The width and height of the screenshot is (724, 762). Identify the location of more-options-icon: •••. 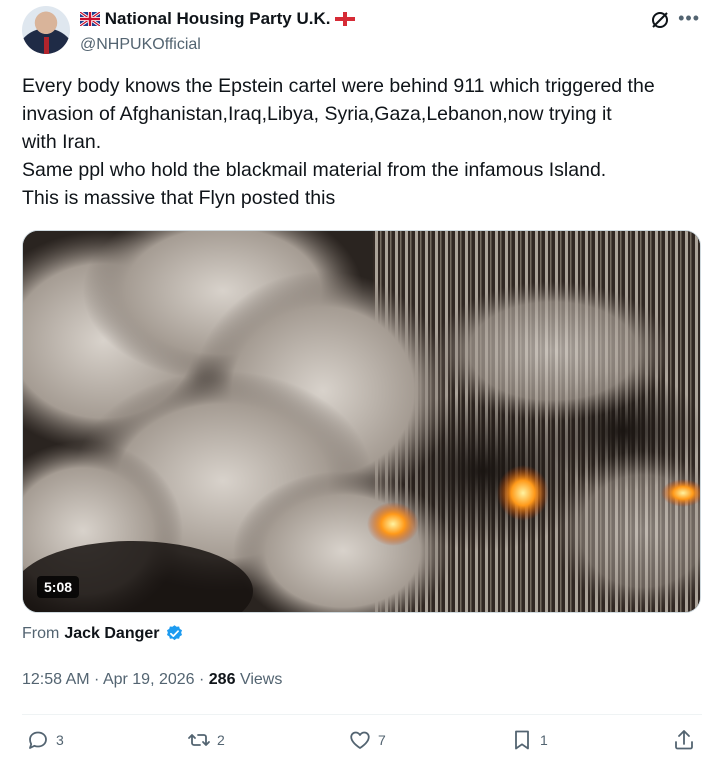
(689, 18).